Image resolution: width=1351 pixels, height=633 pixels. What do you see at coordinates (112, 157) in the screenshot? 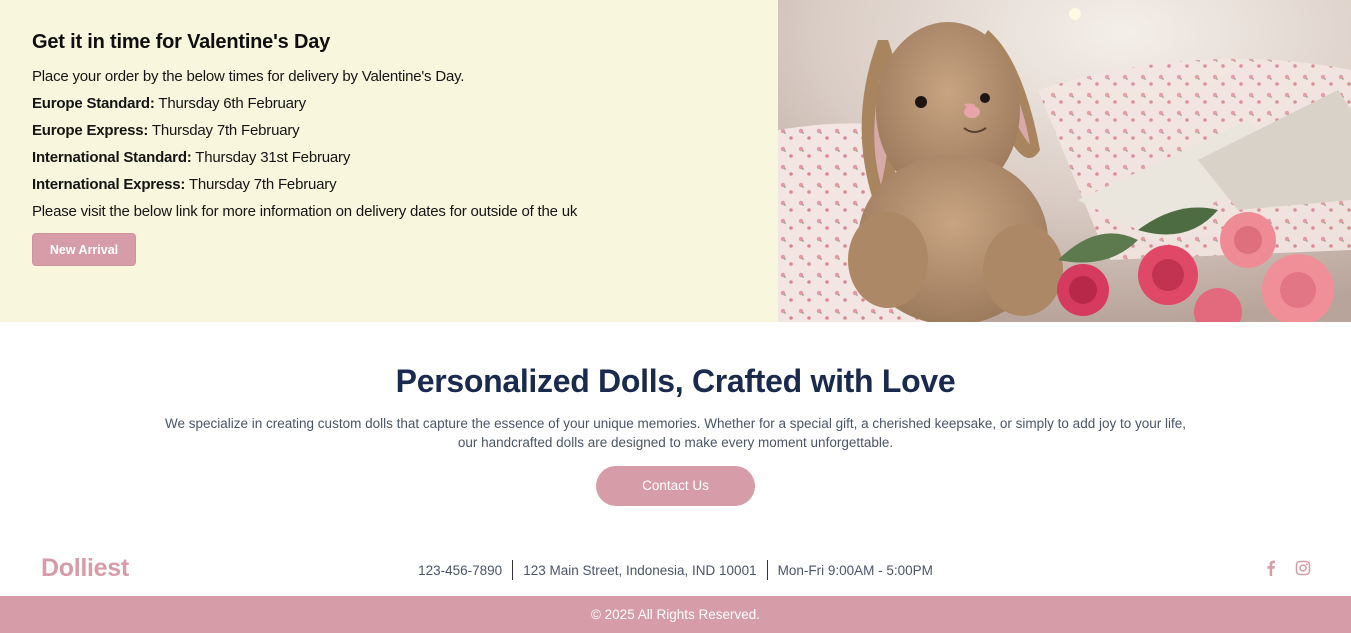
I see `delivery-label: International Standard:` at bounding box center [112, 157].